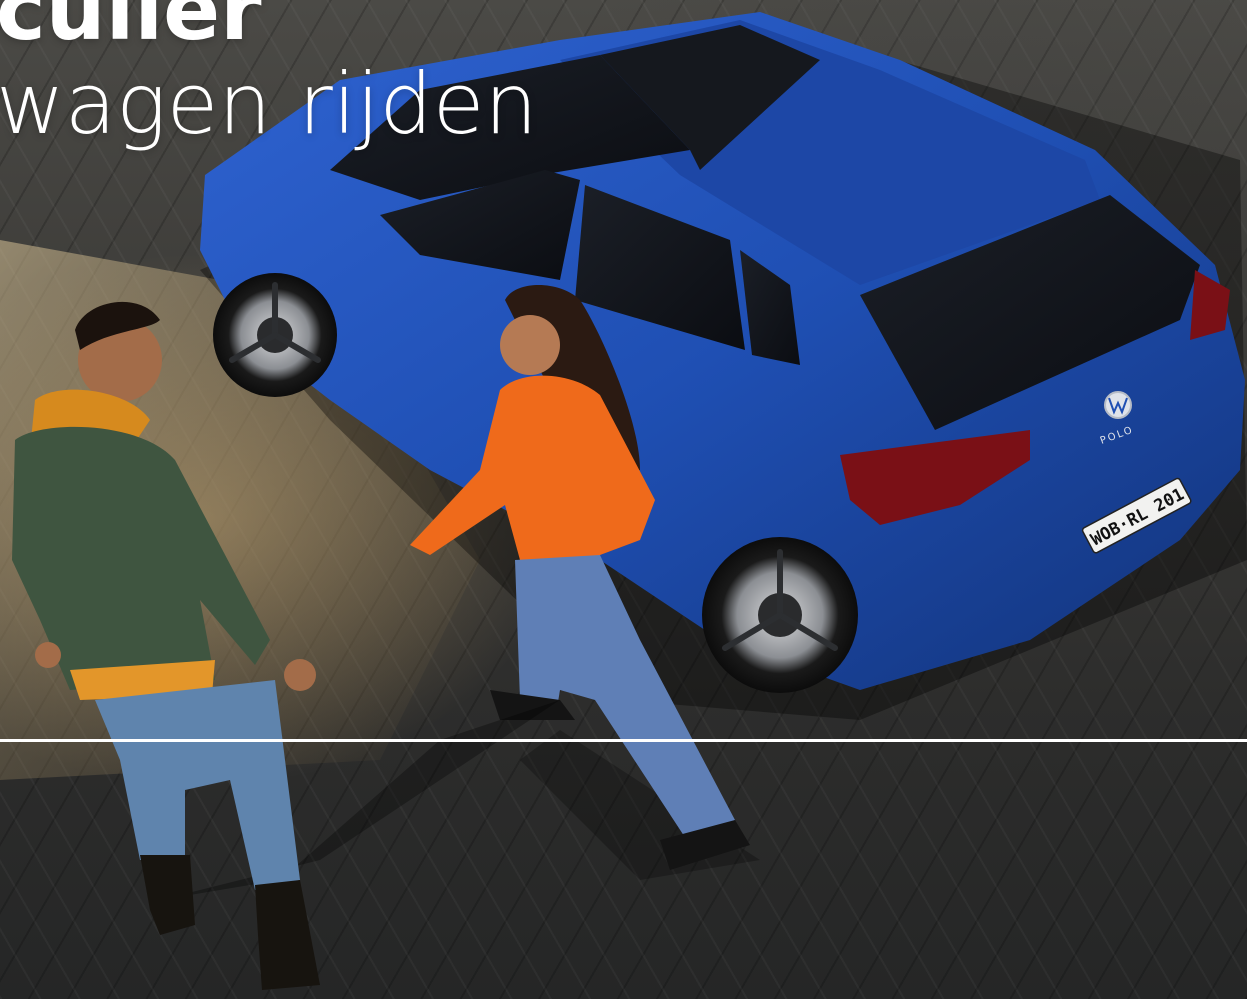  What do you see at coordinates (131, 29) in the screenshot?
I see `headline-line-1: culier` at bounding box center [131, 29].